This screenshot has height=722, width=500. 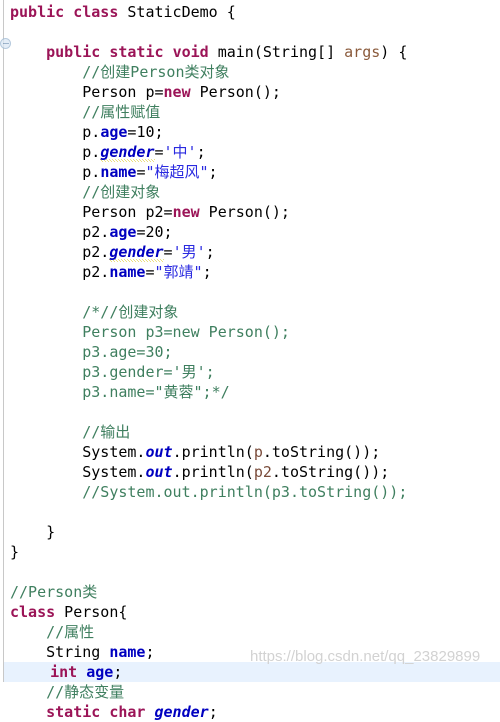 What do you see at coordinates (154, 232) in the screenshot?
I see `code-token: 20` at bounding box center [154, 232].